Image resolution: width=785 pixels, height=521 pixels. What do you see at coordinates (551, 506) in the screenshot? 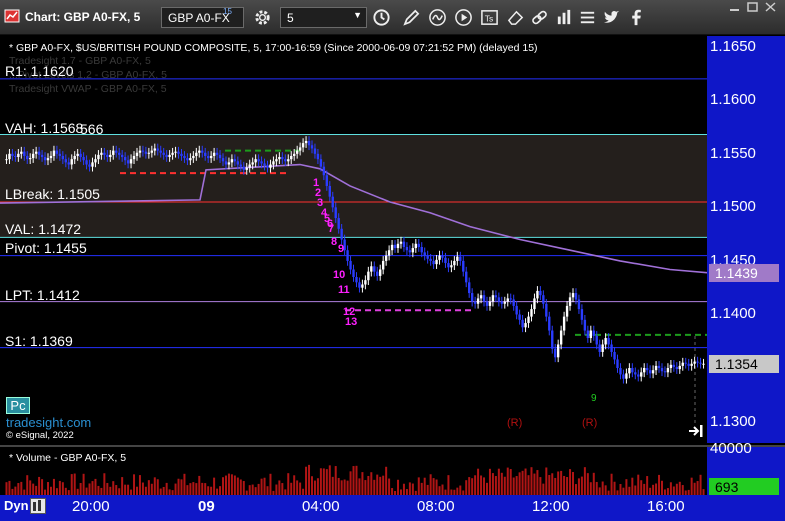
I see `time-label-1200: 12:00` at bounding box center [551, 506].